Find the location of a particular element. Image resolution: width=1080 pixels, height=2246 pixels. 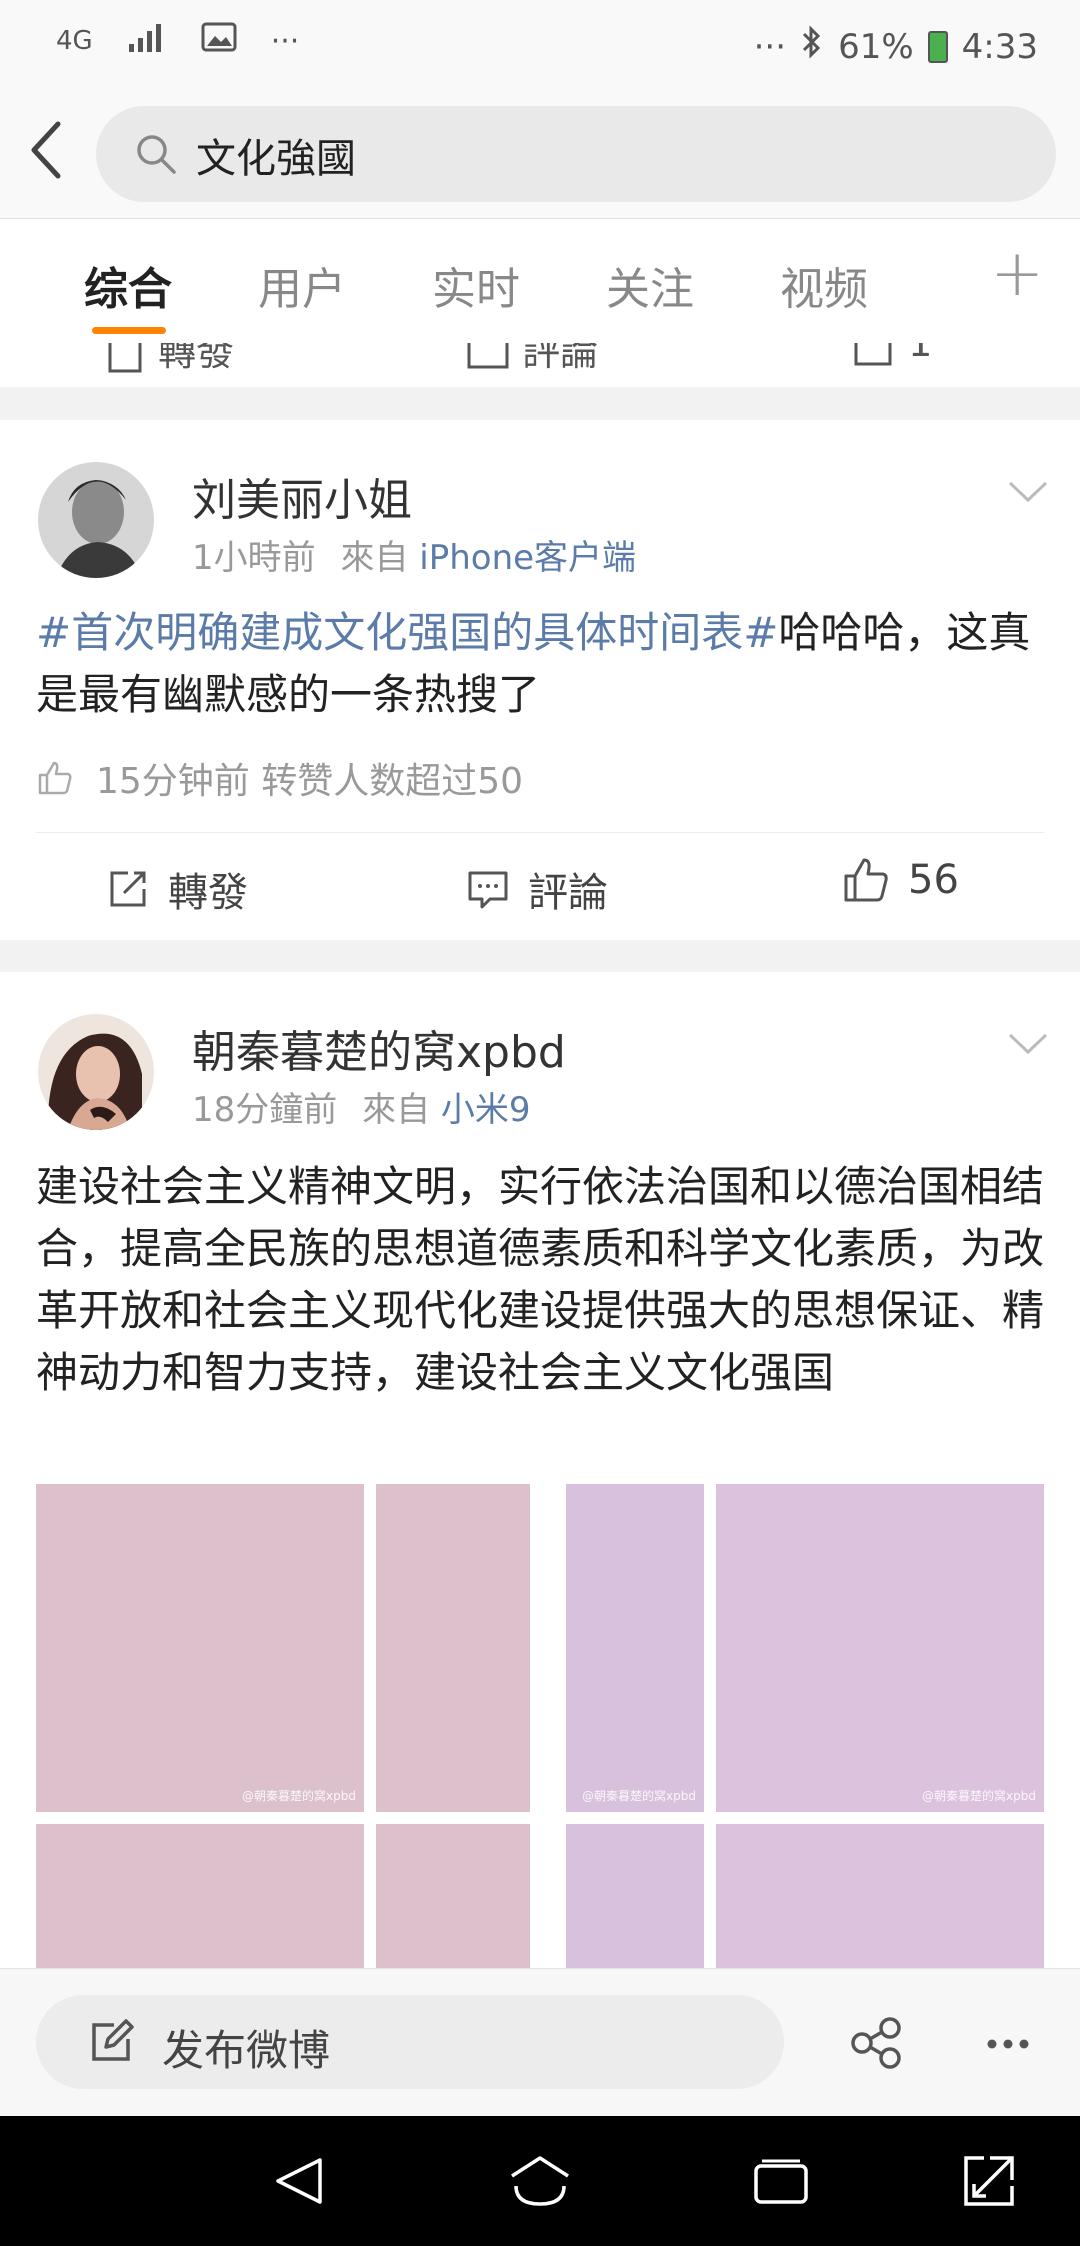

recents-nav-icon is located at coordinates (781, 2184).